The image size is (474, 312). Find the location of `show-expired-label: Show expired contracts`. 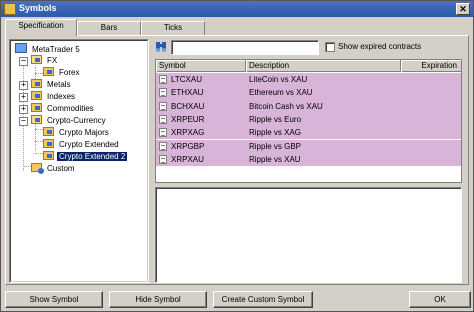

show-expired-label: Show expired contracts is located at coordinates (380, 46).